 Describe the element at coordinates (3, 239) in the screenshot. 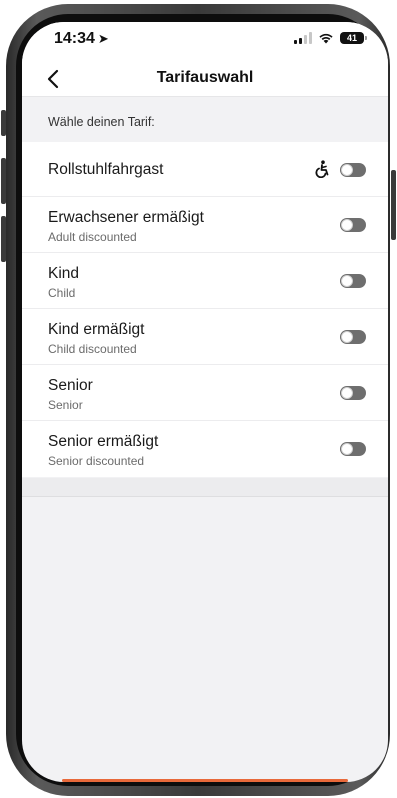

I see `volume-down-button` at that location.